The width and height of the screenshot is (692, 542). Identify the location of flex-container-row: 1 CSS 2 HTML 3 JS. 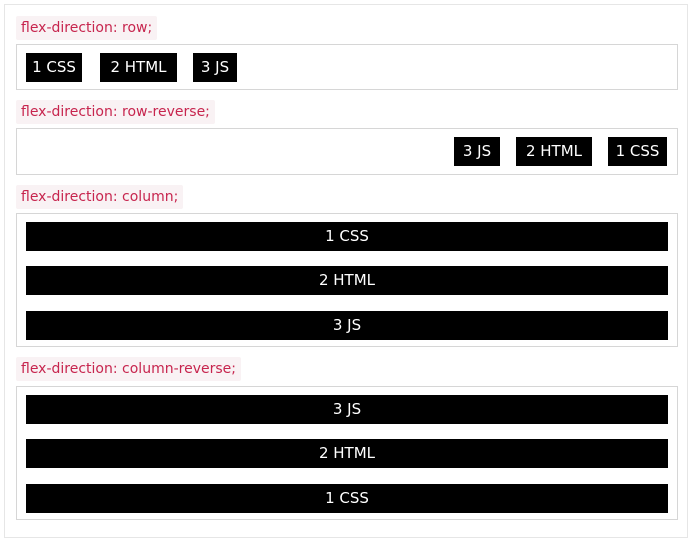
(347, 67).